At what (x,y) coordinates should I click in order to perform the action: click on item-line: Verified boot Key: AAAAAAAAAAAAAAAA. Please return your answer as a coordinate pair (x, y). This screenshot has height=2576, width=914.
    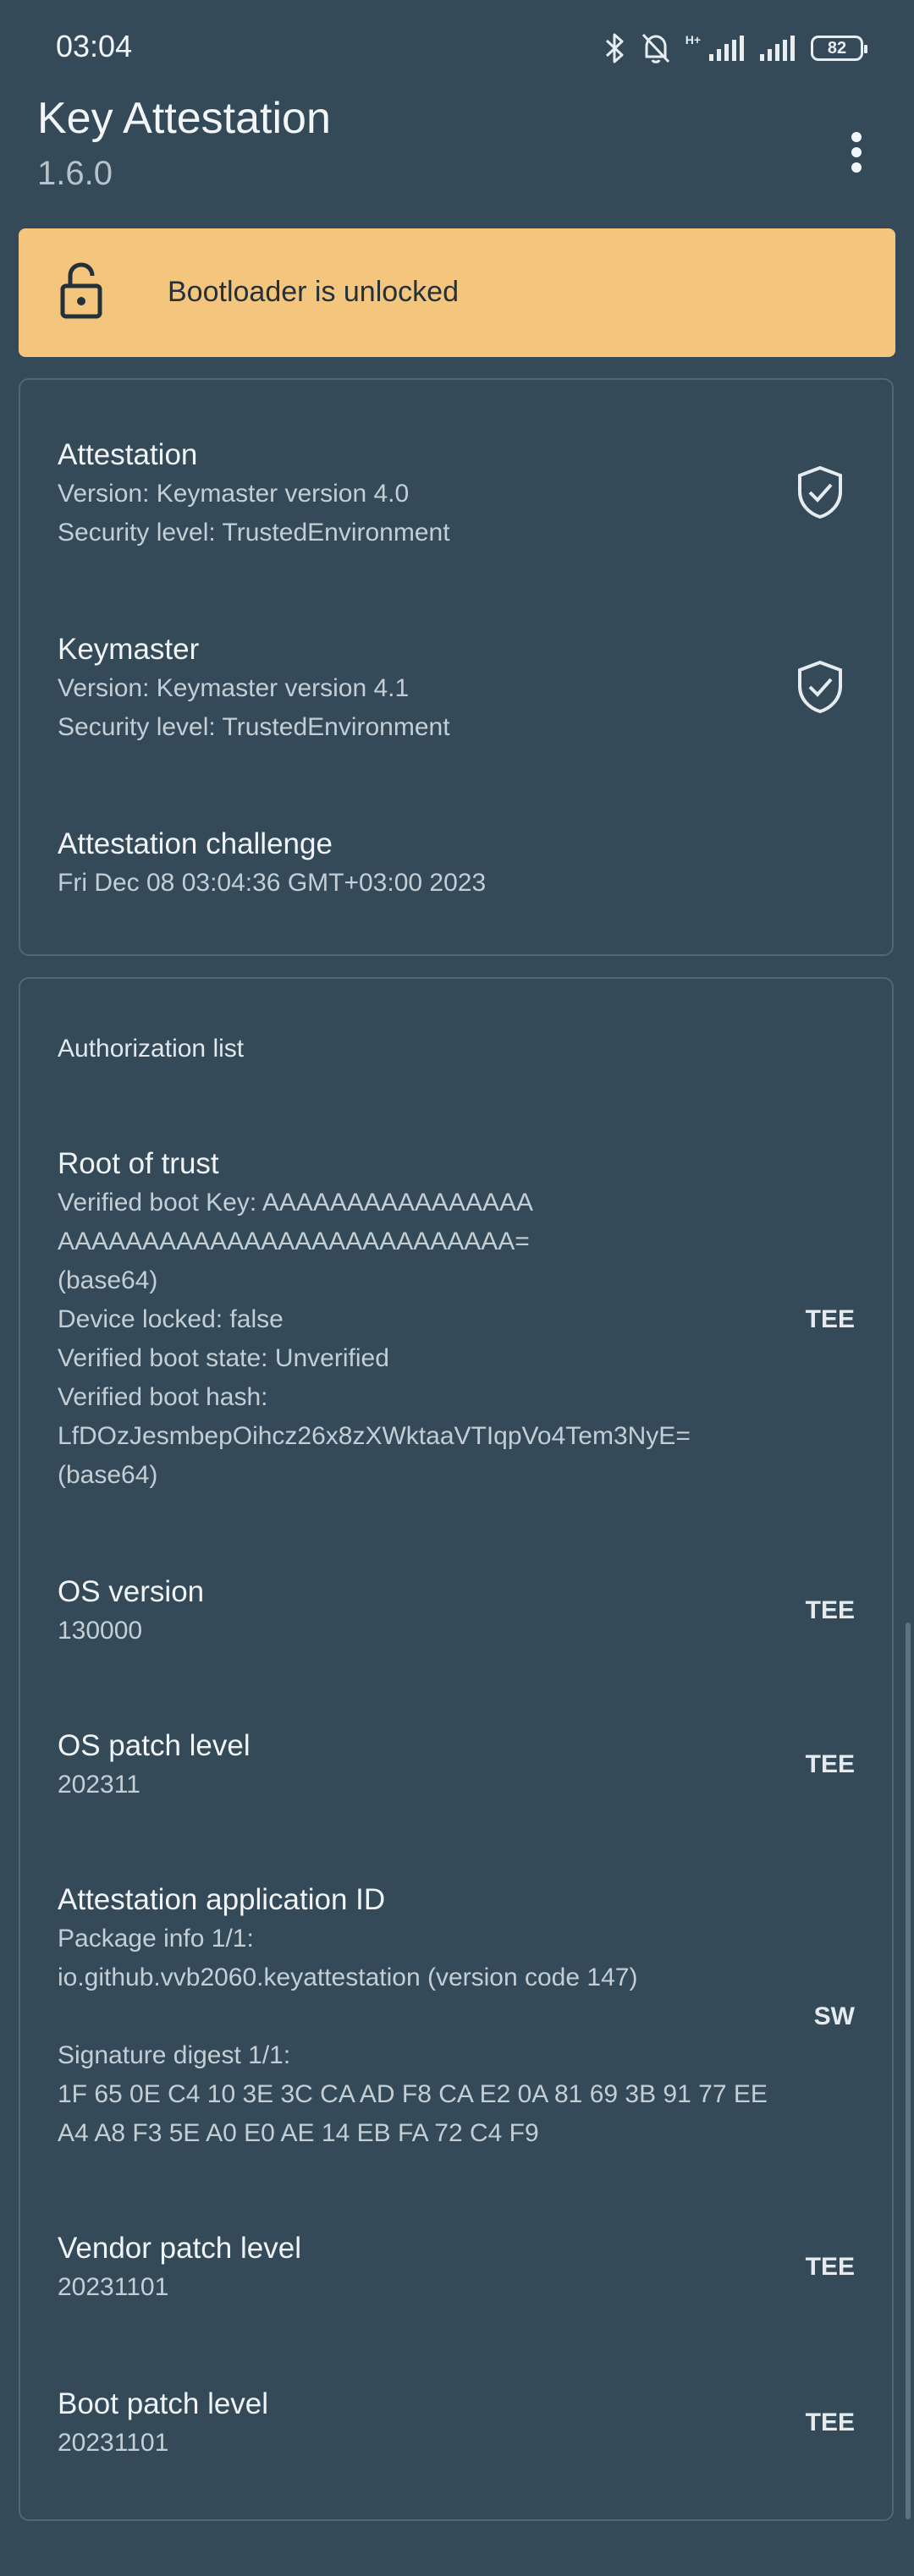
    Looking at the image, I should click on (295, 1203).